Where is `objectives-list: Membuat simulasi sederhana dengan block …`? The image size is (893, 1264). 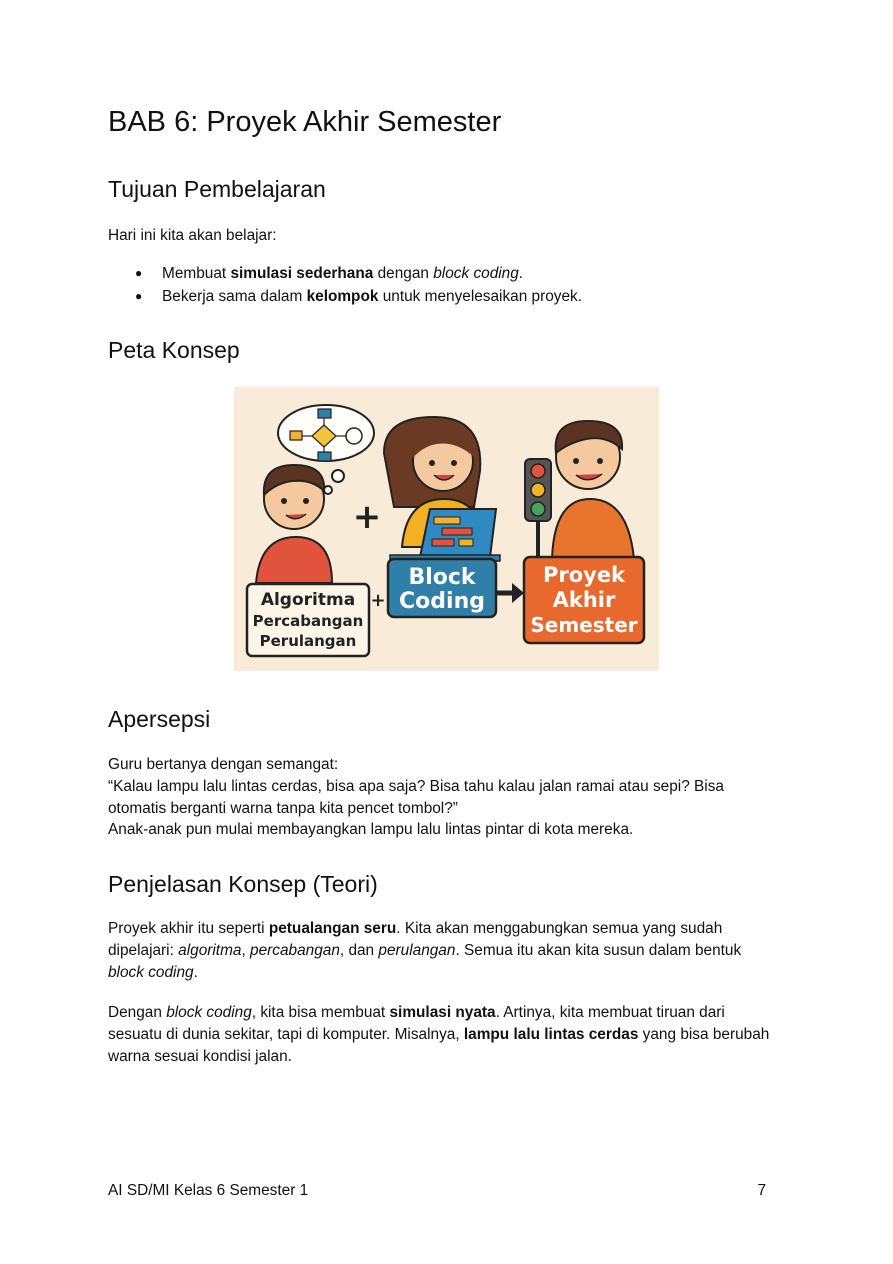
objectives-list: Membuat simulasi sederhana dengan block … is located at coordinates (345, 285).